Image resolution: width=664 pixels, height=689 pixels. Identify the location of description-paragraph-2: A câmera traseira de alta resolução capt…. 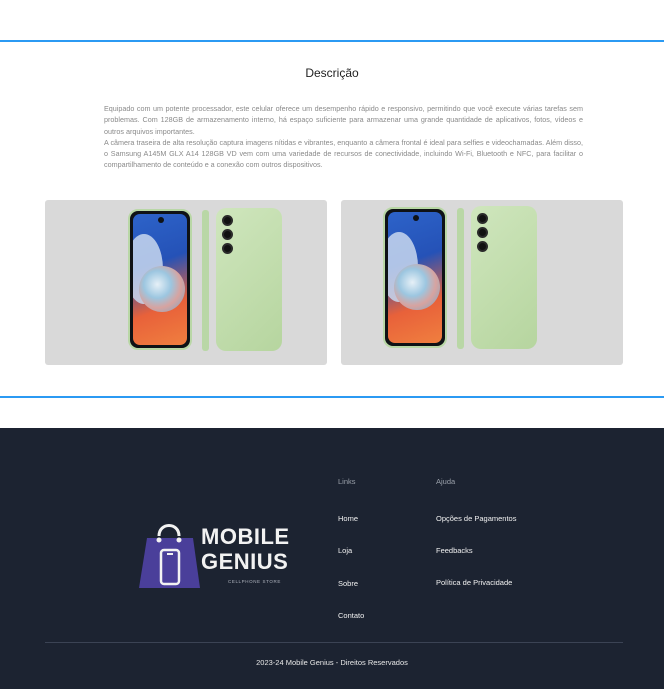
(343, 153).